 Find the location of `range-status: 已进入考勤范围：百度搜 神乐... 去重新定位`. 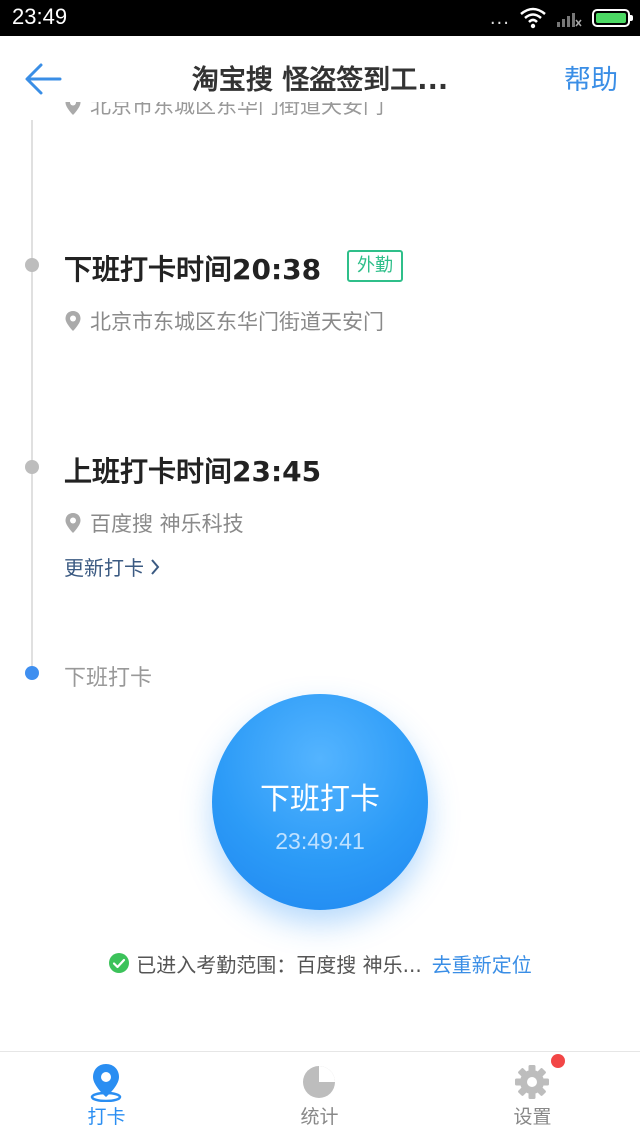

range-status: 已进入考勤范围：百度搜 神乐... 去重新定位 is located at coordinates (320, 963).